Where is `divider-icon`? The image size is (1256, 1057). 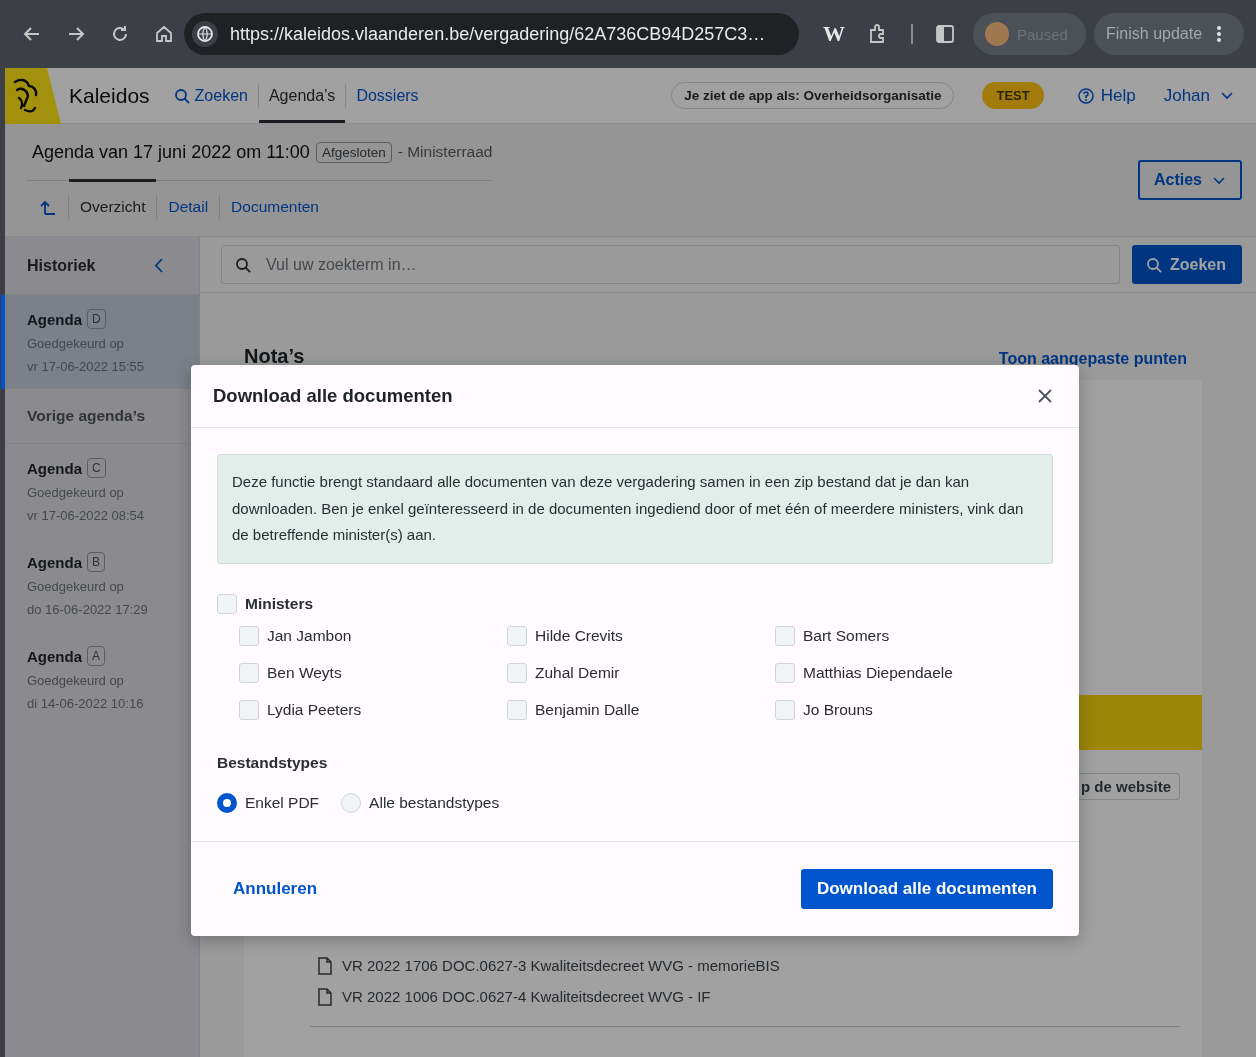
divider-icon is located at coordinates (912, 34).